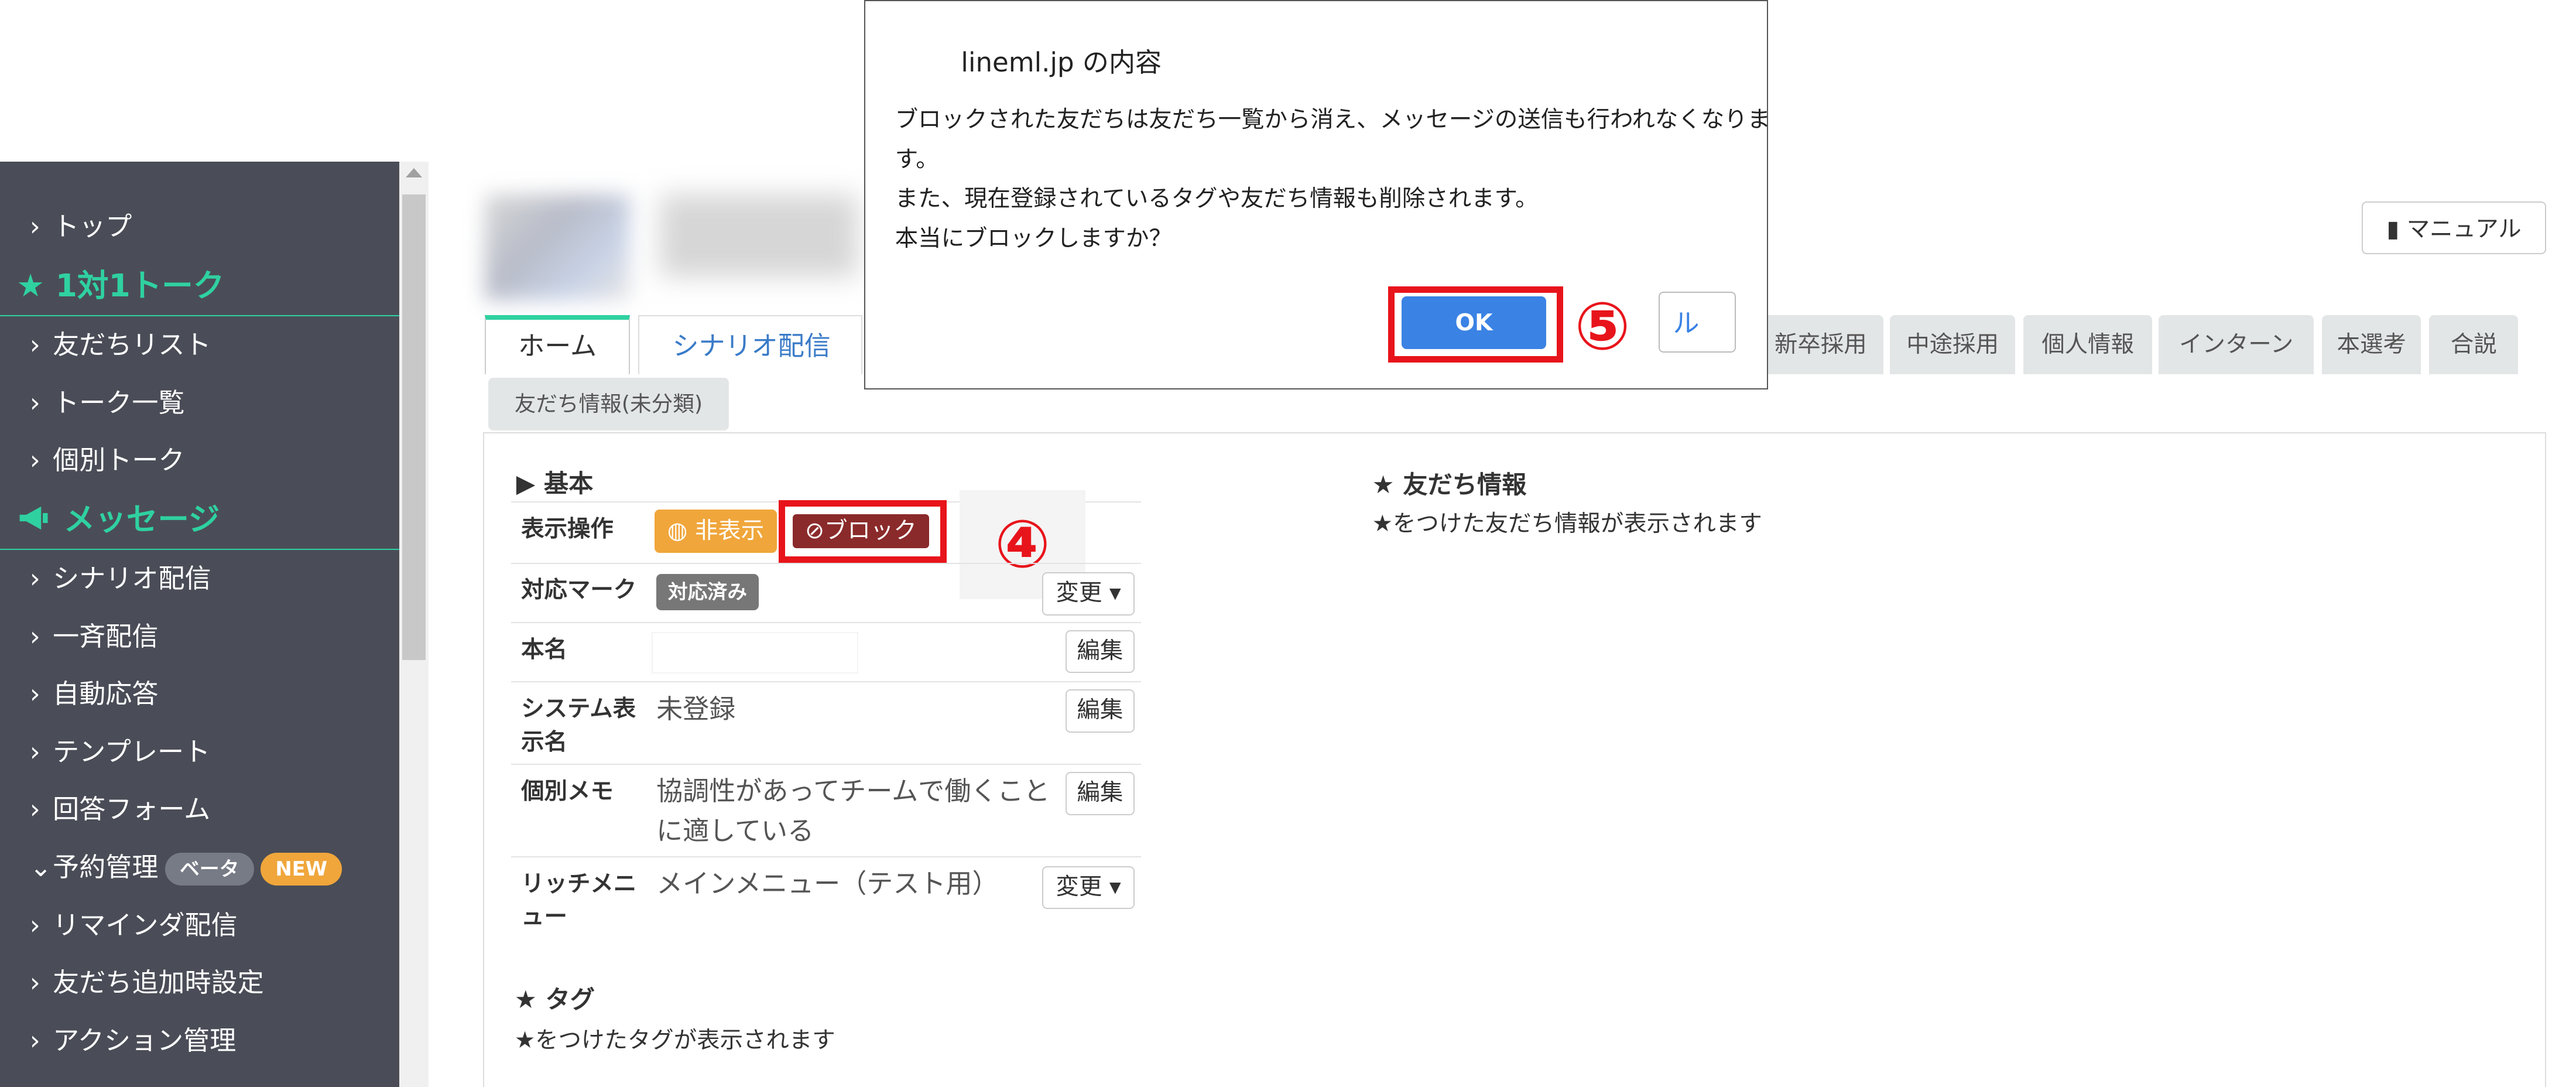  I want to click on row-label-line: リッチメニ, so click(579, 884).